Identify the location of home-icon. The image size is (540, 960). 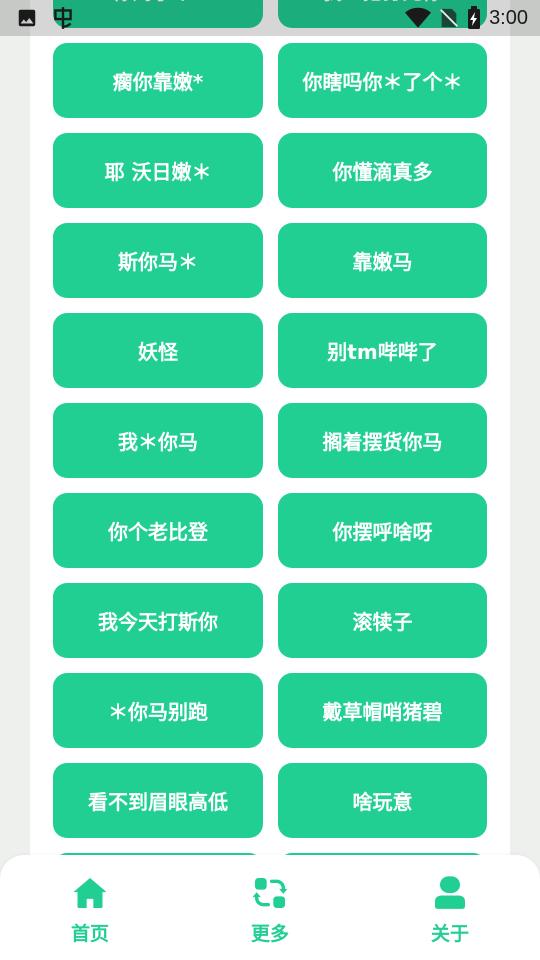
(90, 893).